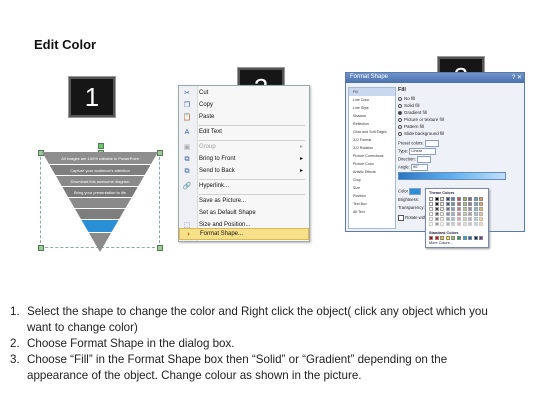 This screenshot has width=560, height=420. Describe the element at coordinates (421, 133) in the screenshot. I see `radio-slide-background-fill: Slide background fill` at that location.